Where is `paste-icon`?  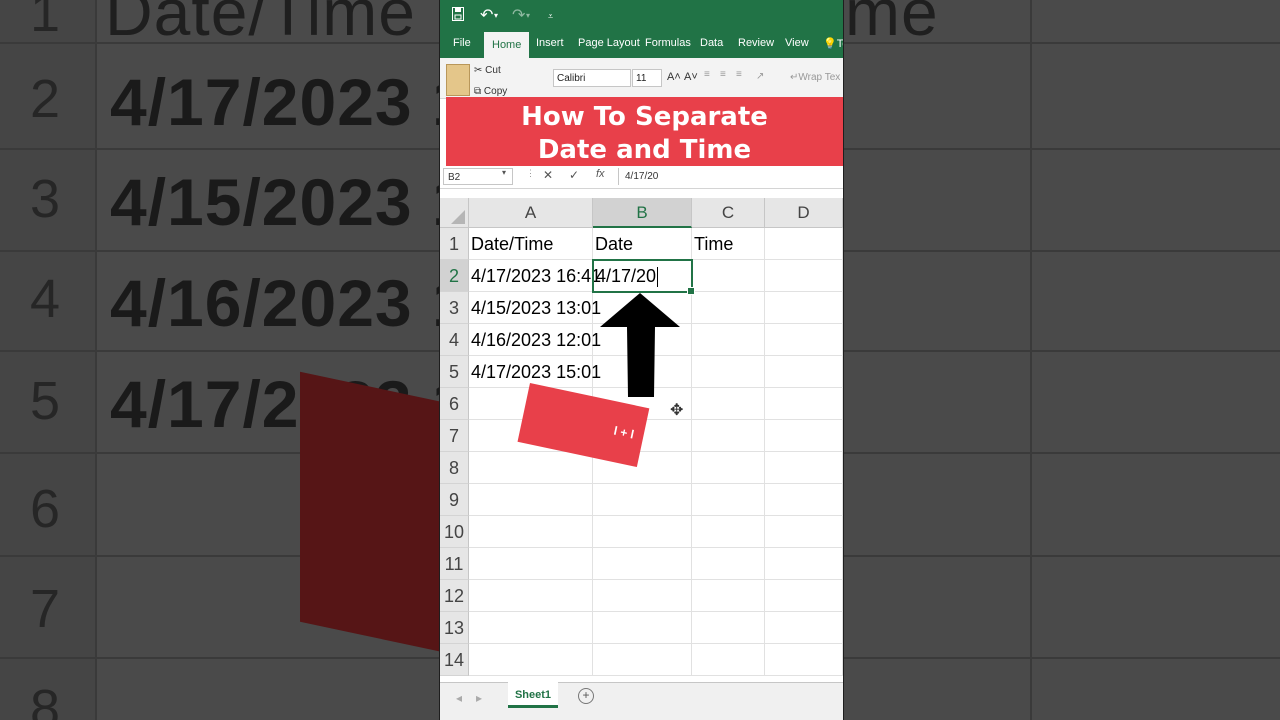 paste-icon is located at coordinates (458, 80).